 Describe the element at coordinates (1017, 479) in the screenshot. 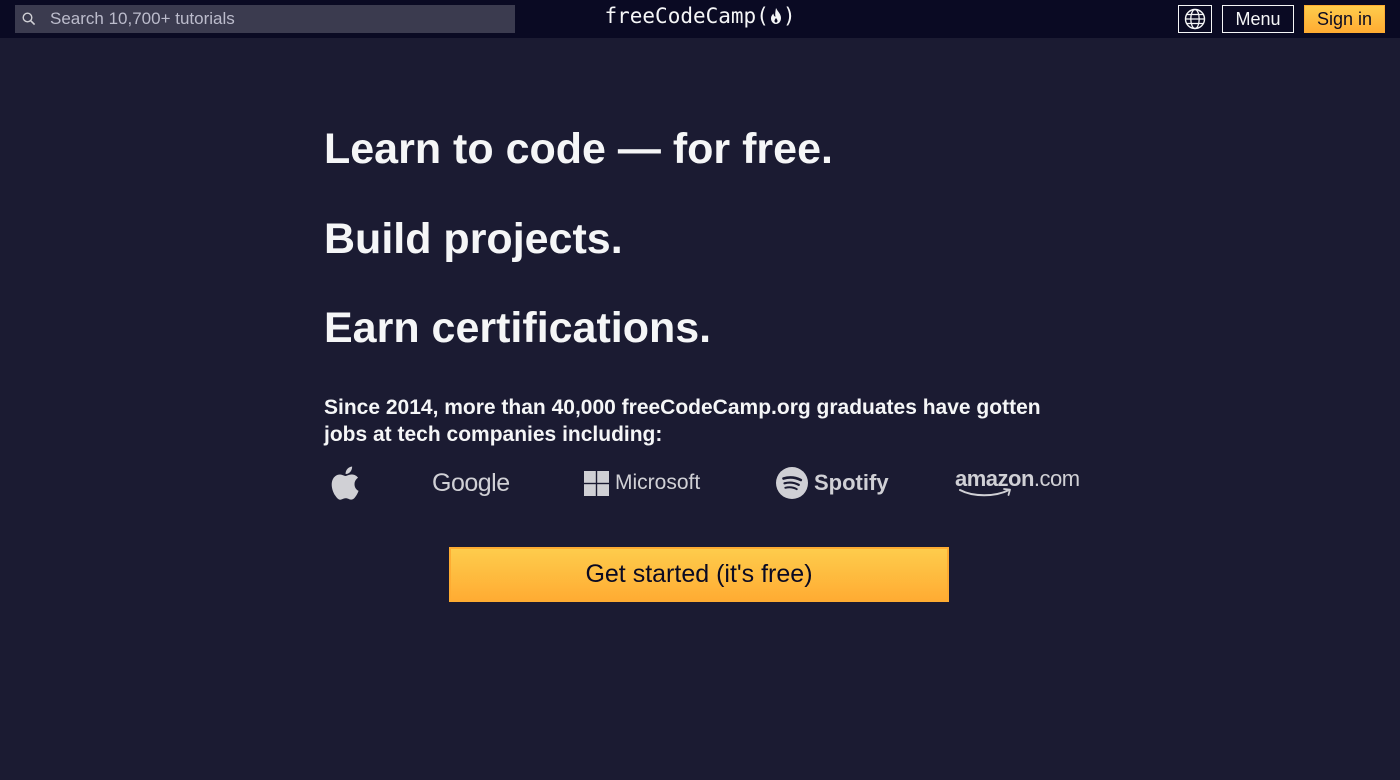

I see `amazon-logo-text: amazon.com` at that location.